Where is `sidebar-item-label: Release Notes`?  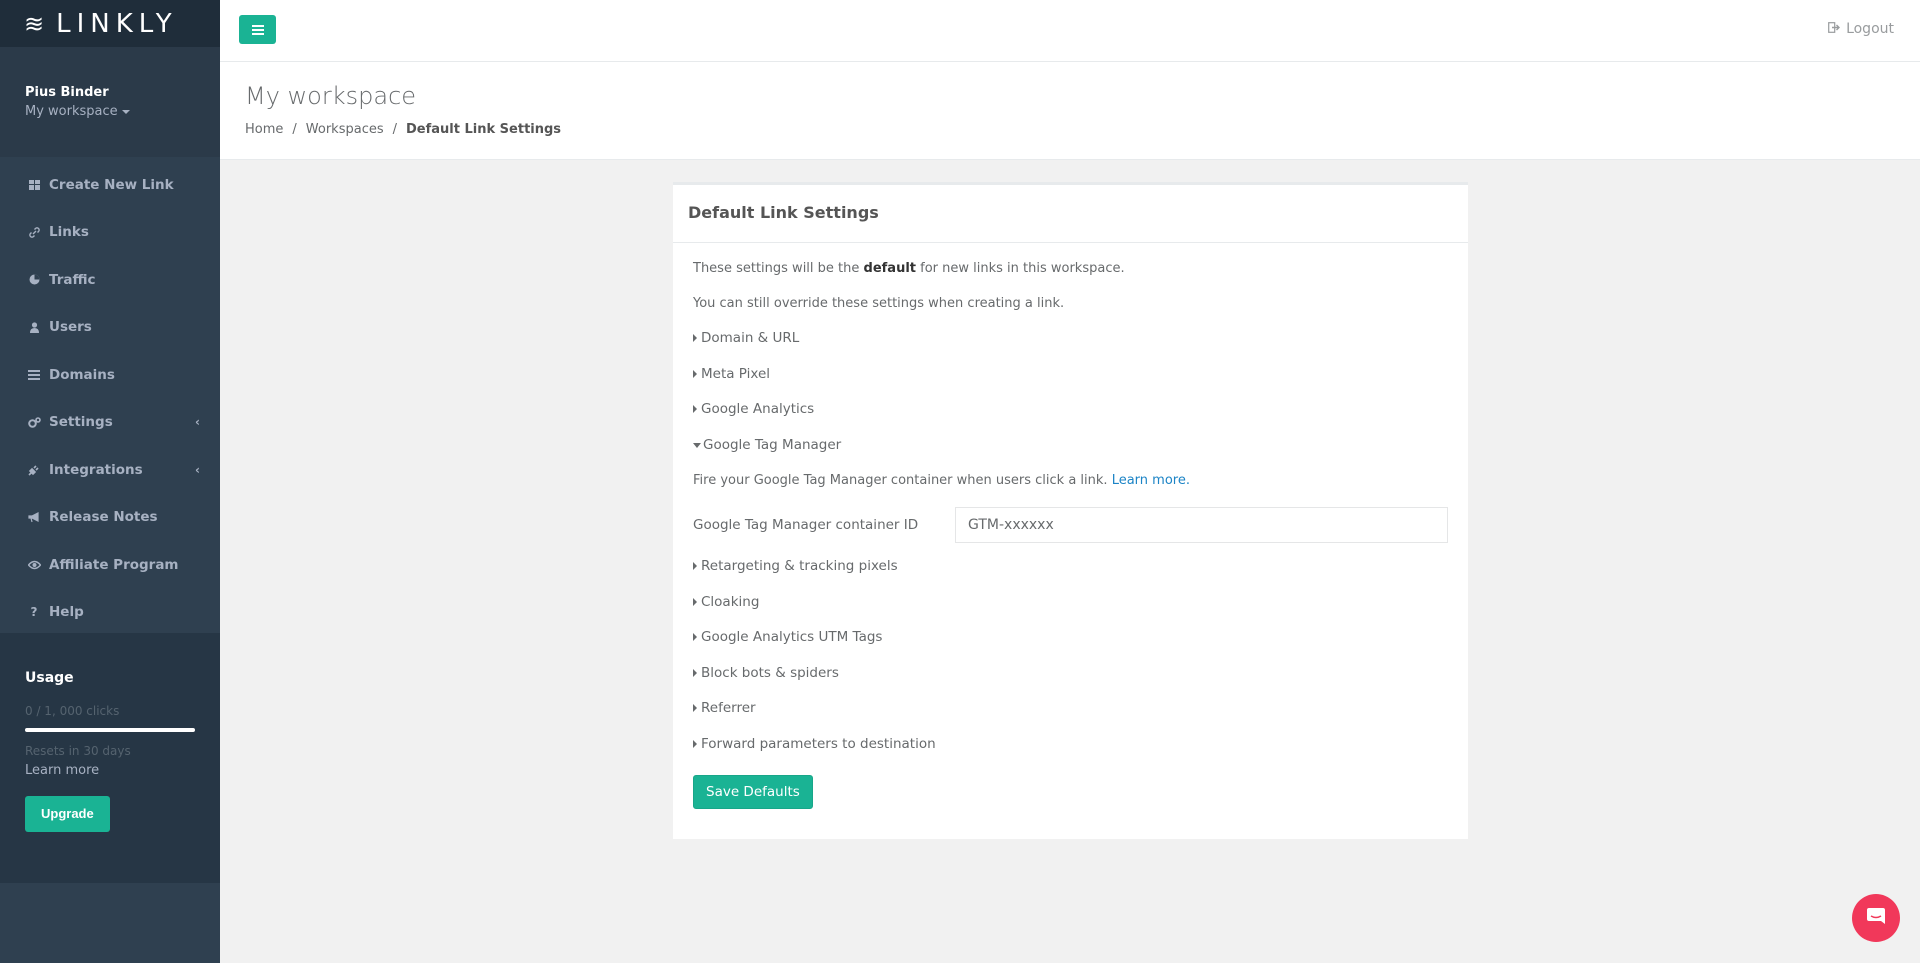
sidebar-item-label: Release Notes is located at coordinates (103, 517).